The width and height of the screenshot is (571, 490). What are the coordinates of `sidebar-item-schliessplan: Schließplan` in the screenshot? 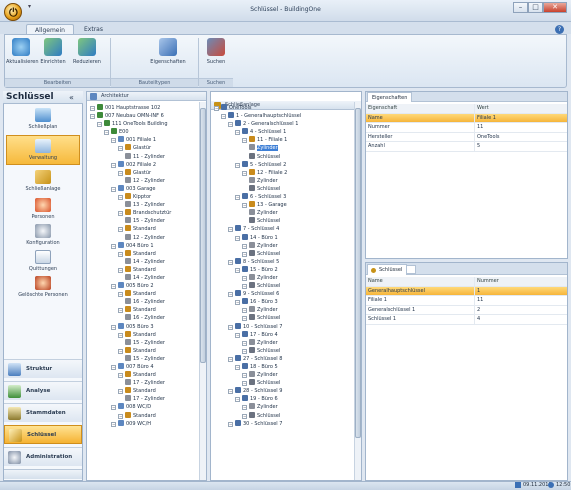 It's located at (43, 119).